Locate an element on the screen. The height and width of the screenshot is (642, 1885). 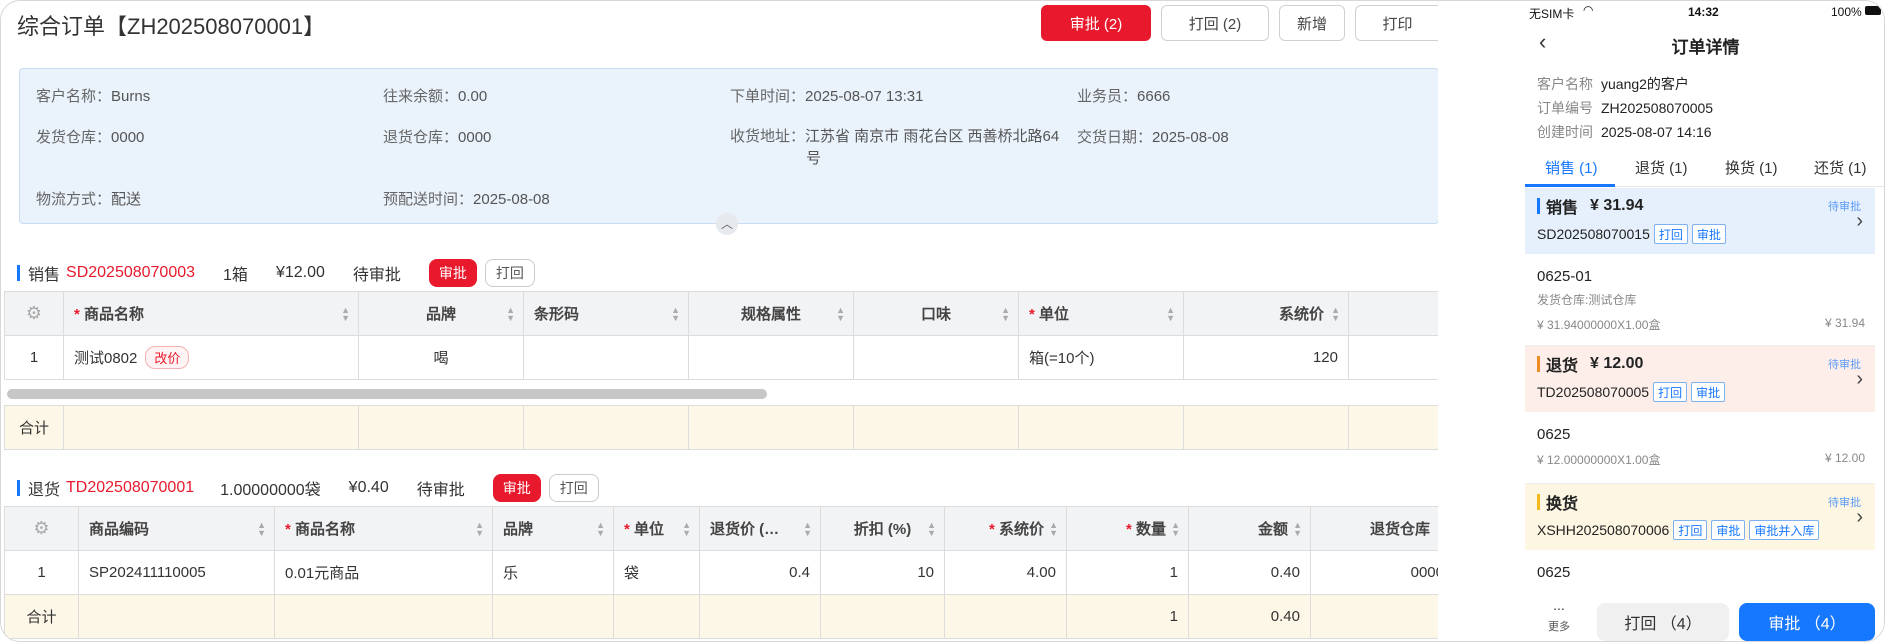
customer-field: 客户名称 yuang2的客户 is located at coordinates (1613, 84).